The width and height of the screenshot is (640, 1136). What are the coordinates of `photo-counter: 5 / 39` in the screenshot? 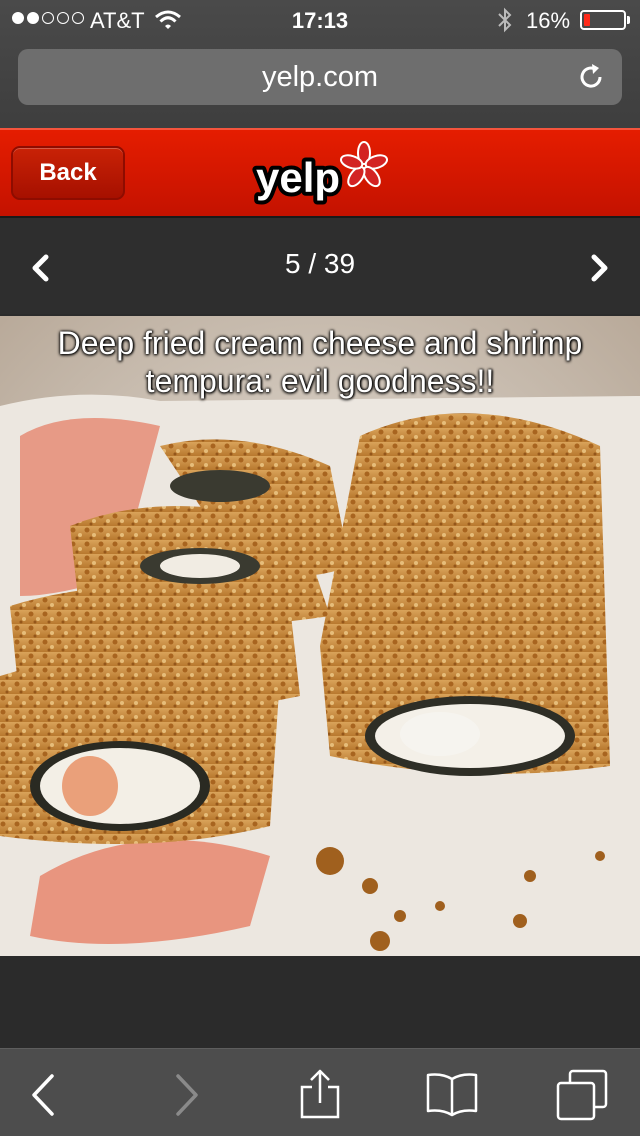 It's located at (320, 263).